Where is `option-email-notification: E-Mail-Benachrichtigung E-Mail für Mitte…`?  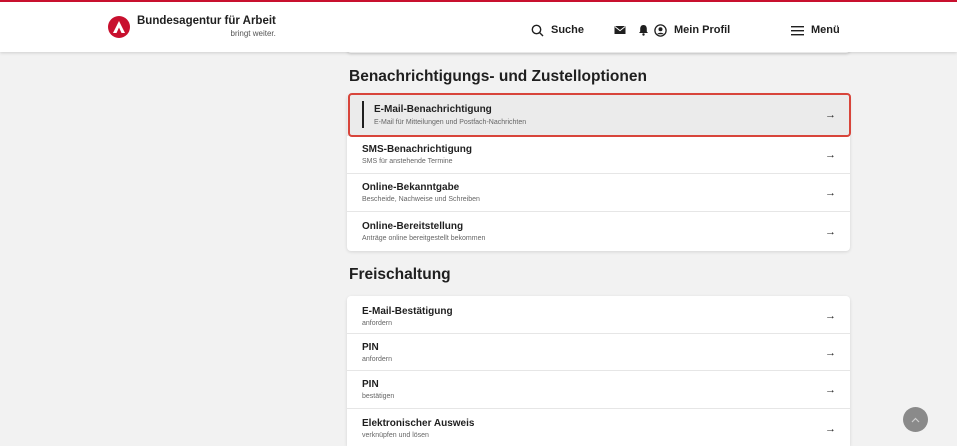
option-email-notification: E-Mail-Benachrichtigung E-Mail für Mitte… is located at coordinates (598, 115).